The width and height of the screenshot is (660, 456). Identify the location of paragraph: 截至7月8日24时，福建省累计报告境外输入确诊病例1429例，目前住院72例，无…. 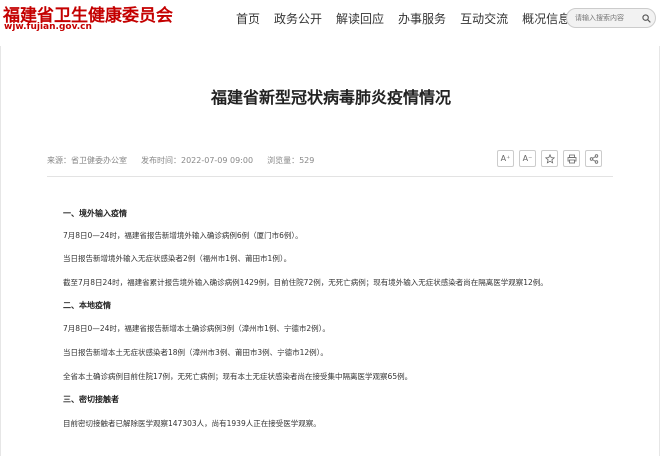
(305, 282).